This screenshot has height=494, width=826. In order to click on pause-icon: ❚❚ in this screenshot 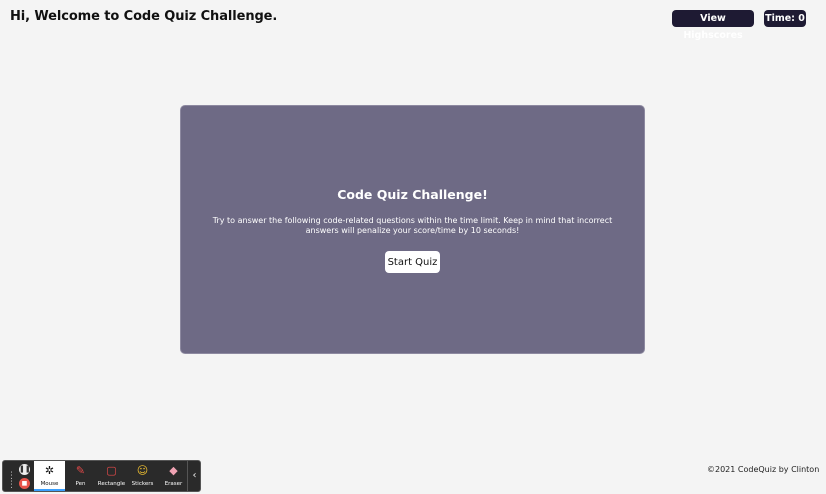, I will do `click(25, 469)`.